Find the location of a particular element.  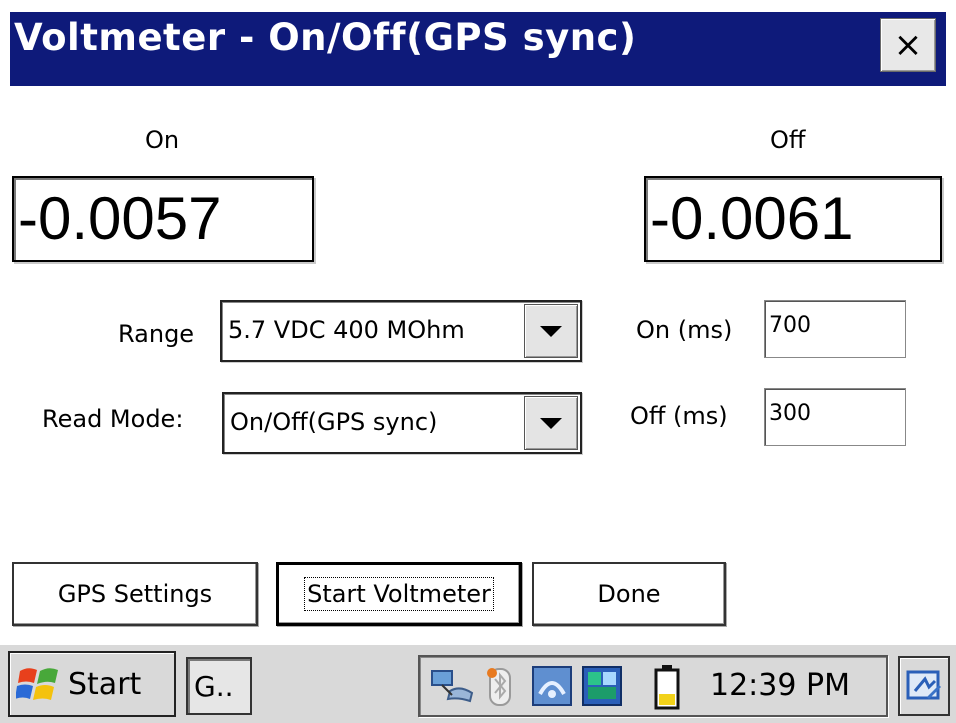

start-voltmeter-button: Start Voltmeter is located at coordinates (399, 594).